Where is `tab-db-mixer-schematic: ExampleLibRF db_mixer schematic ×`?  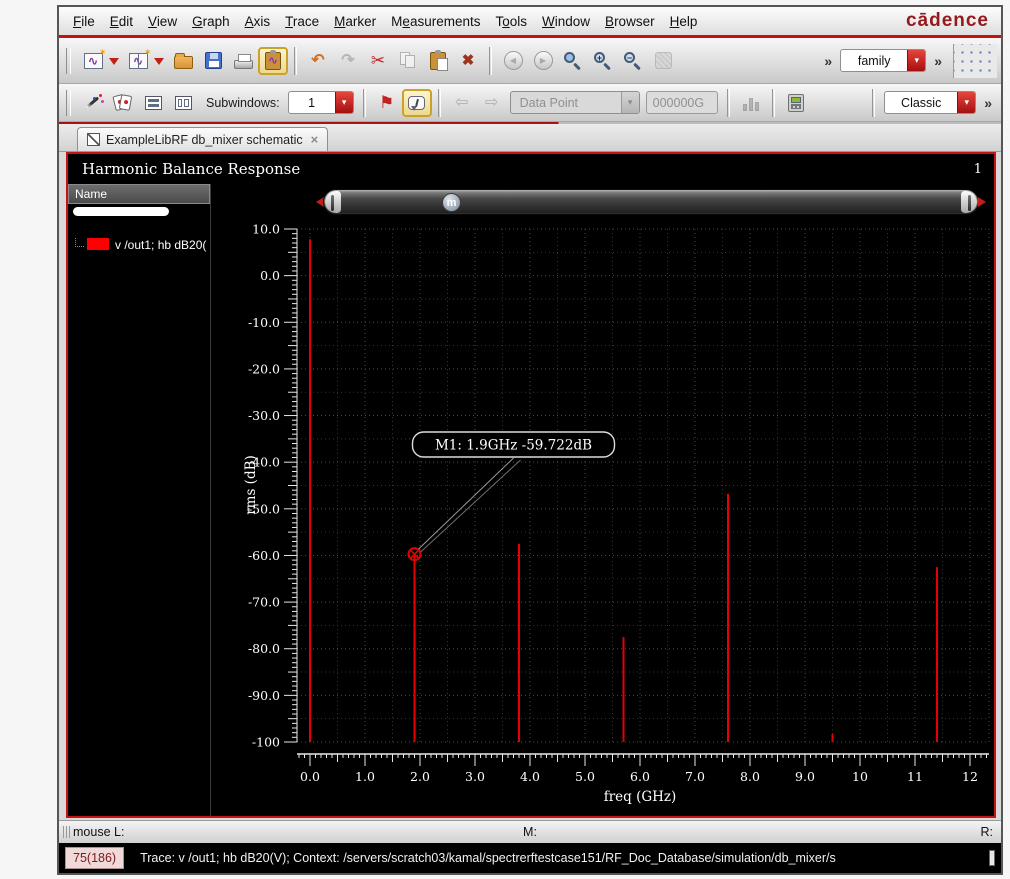
tab-db-mixer-schematic: ExampleLibRF db_mixer schematic × is located at coordinates (203, 139).